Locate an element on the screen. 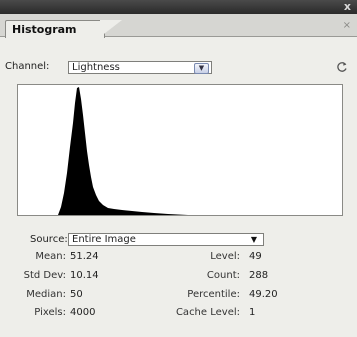  mean-label: Mean: is located at coordinates (50, 256).